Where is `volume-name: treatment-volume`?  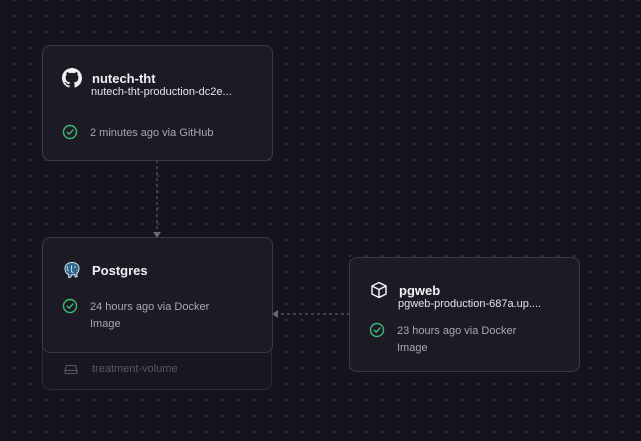 volume-name: treatment-volume is located at coordinates (135, 369).